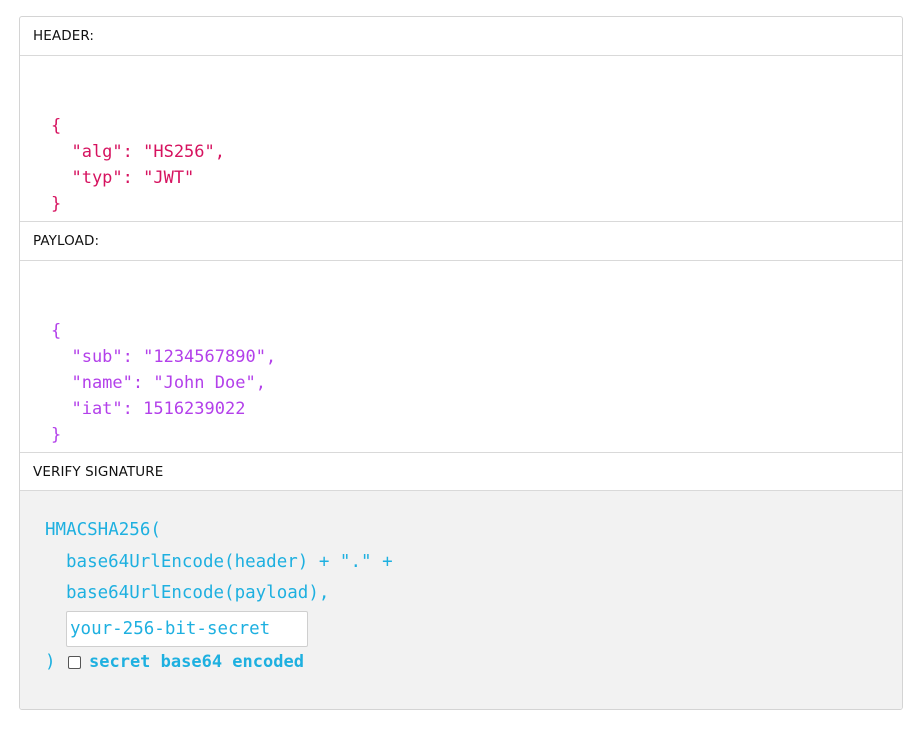  I want to click on header-json-line: {, so click(56, 126).